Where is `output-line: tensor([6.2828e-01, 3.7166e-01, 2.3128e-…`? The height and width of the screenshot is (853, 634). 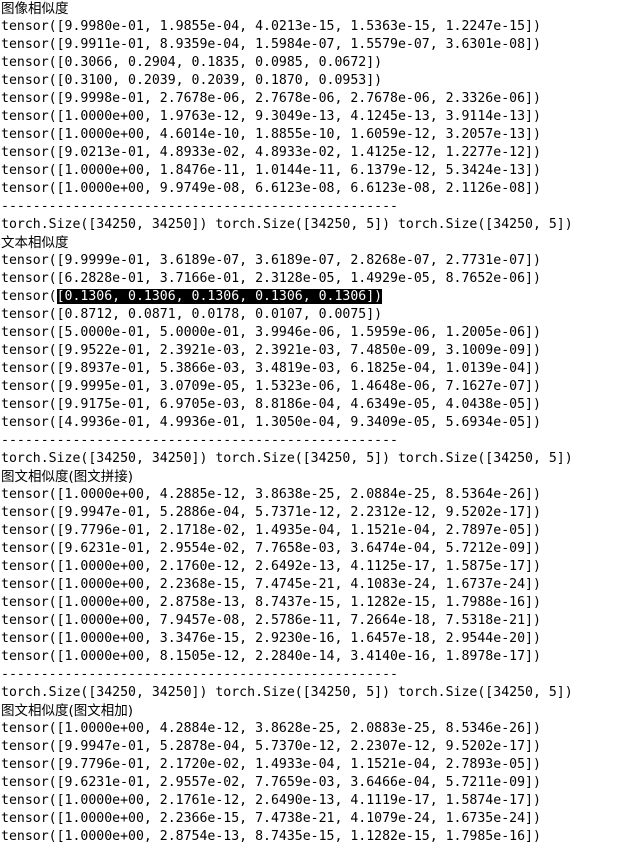
output-line: tensor([6.2828e-01, 3.7166e-01, 2.3128e-… is located at coordinates (271, 278).